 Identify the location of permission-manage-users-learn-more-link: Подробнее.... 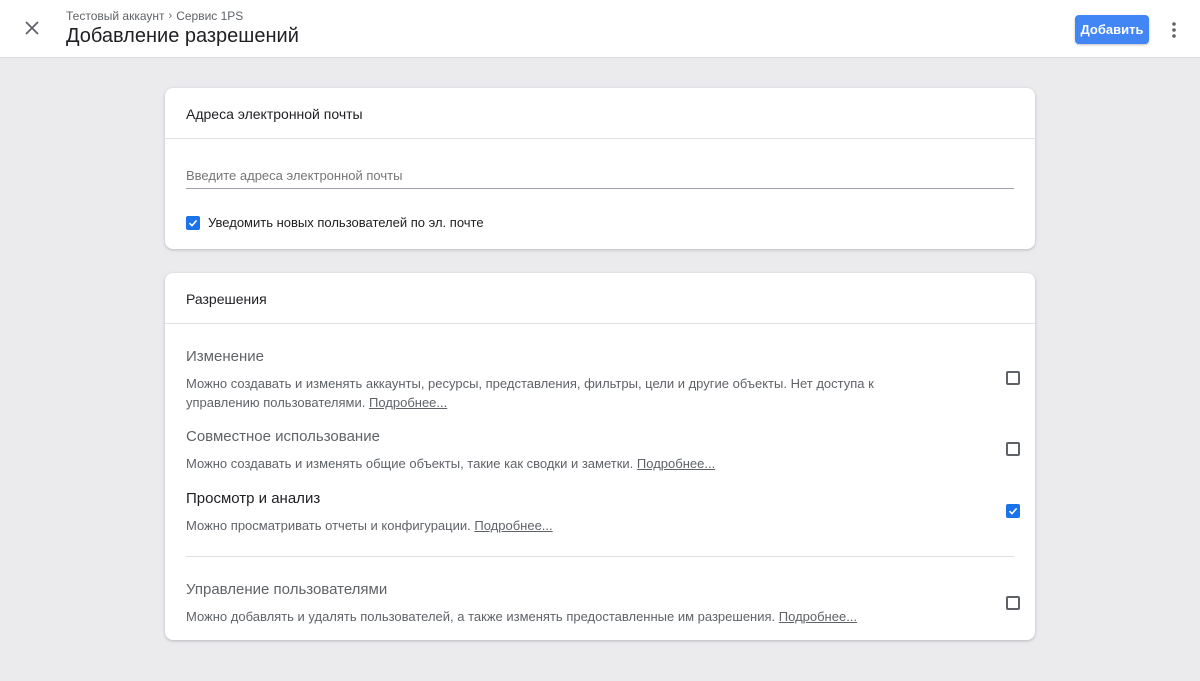
(818, 616).